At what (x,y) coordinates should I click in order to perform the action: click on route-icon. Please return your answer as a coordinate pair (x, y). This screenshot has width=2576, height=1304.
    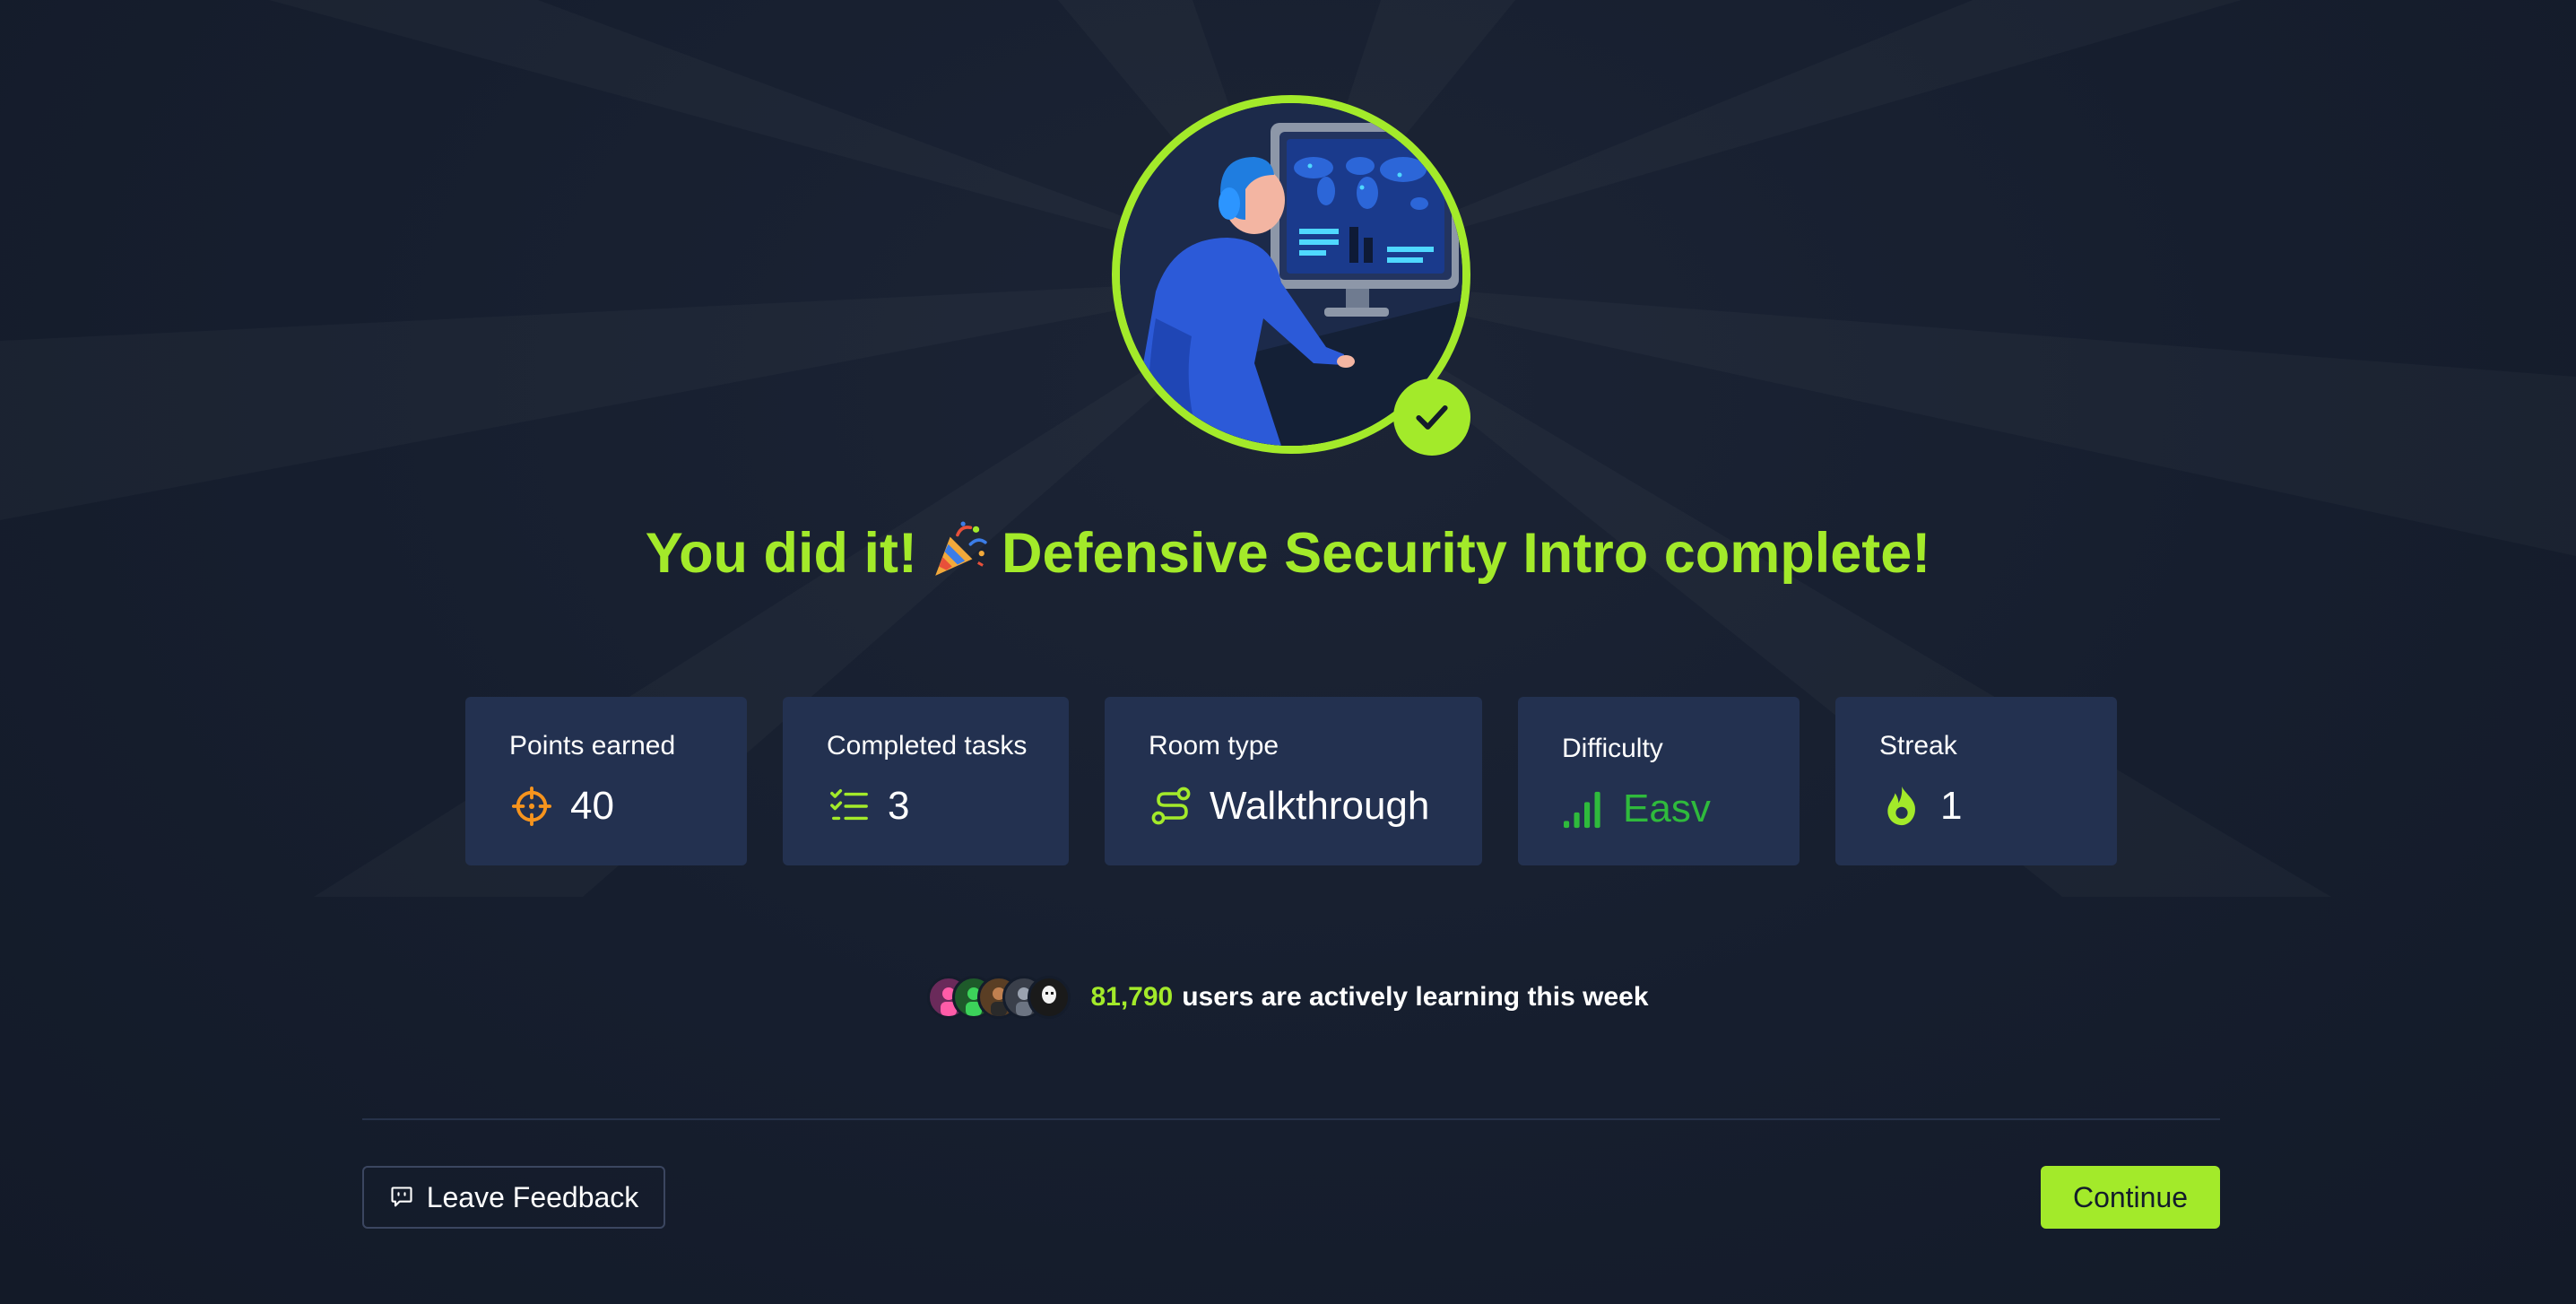
    Looking at the image, I should click on (1171, 806).